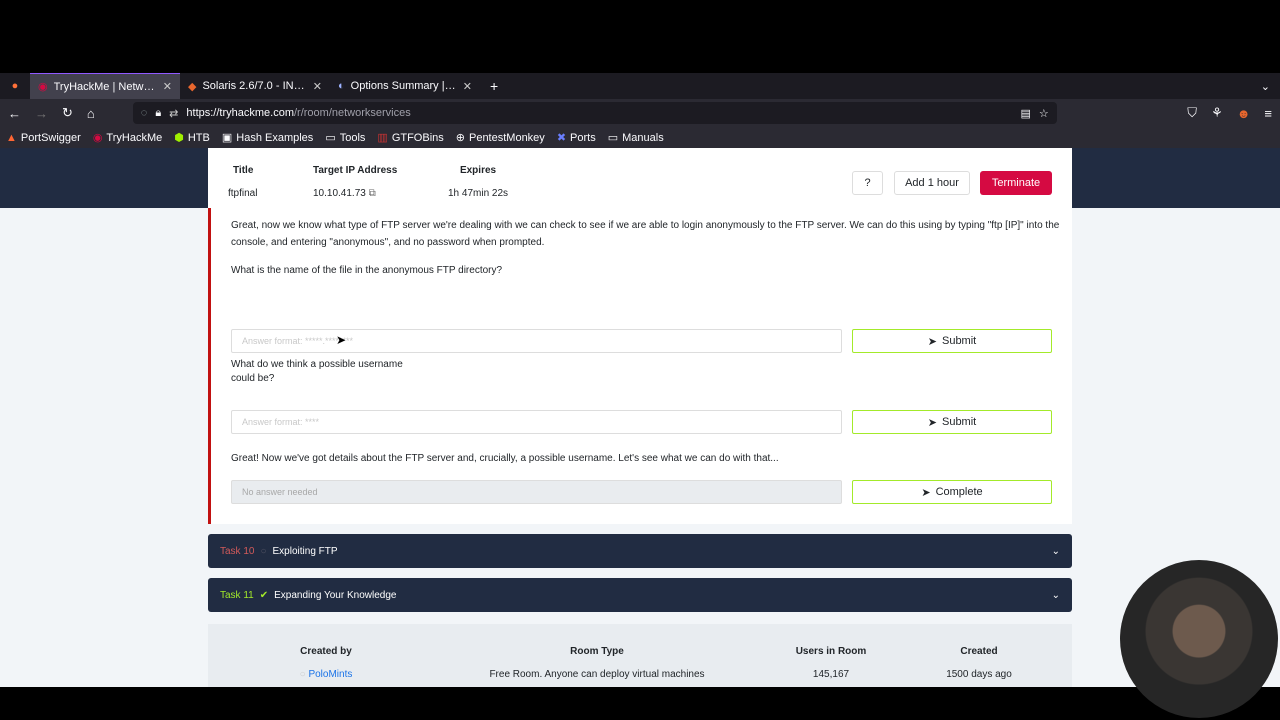 The width and height of the screenshot is (1280, 720). I want to click on shield-icon: ◌, so click(144, 113).